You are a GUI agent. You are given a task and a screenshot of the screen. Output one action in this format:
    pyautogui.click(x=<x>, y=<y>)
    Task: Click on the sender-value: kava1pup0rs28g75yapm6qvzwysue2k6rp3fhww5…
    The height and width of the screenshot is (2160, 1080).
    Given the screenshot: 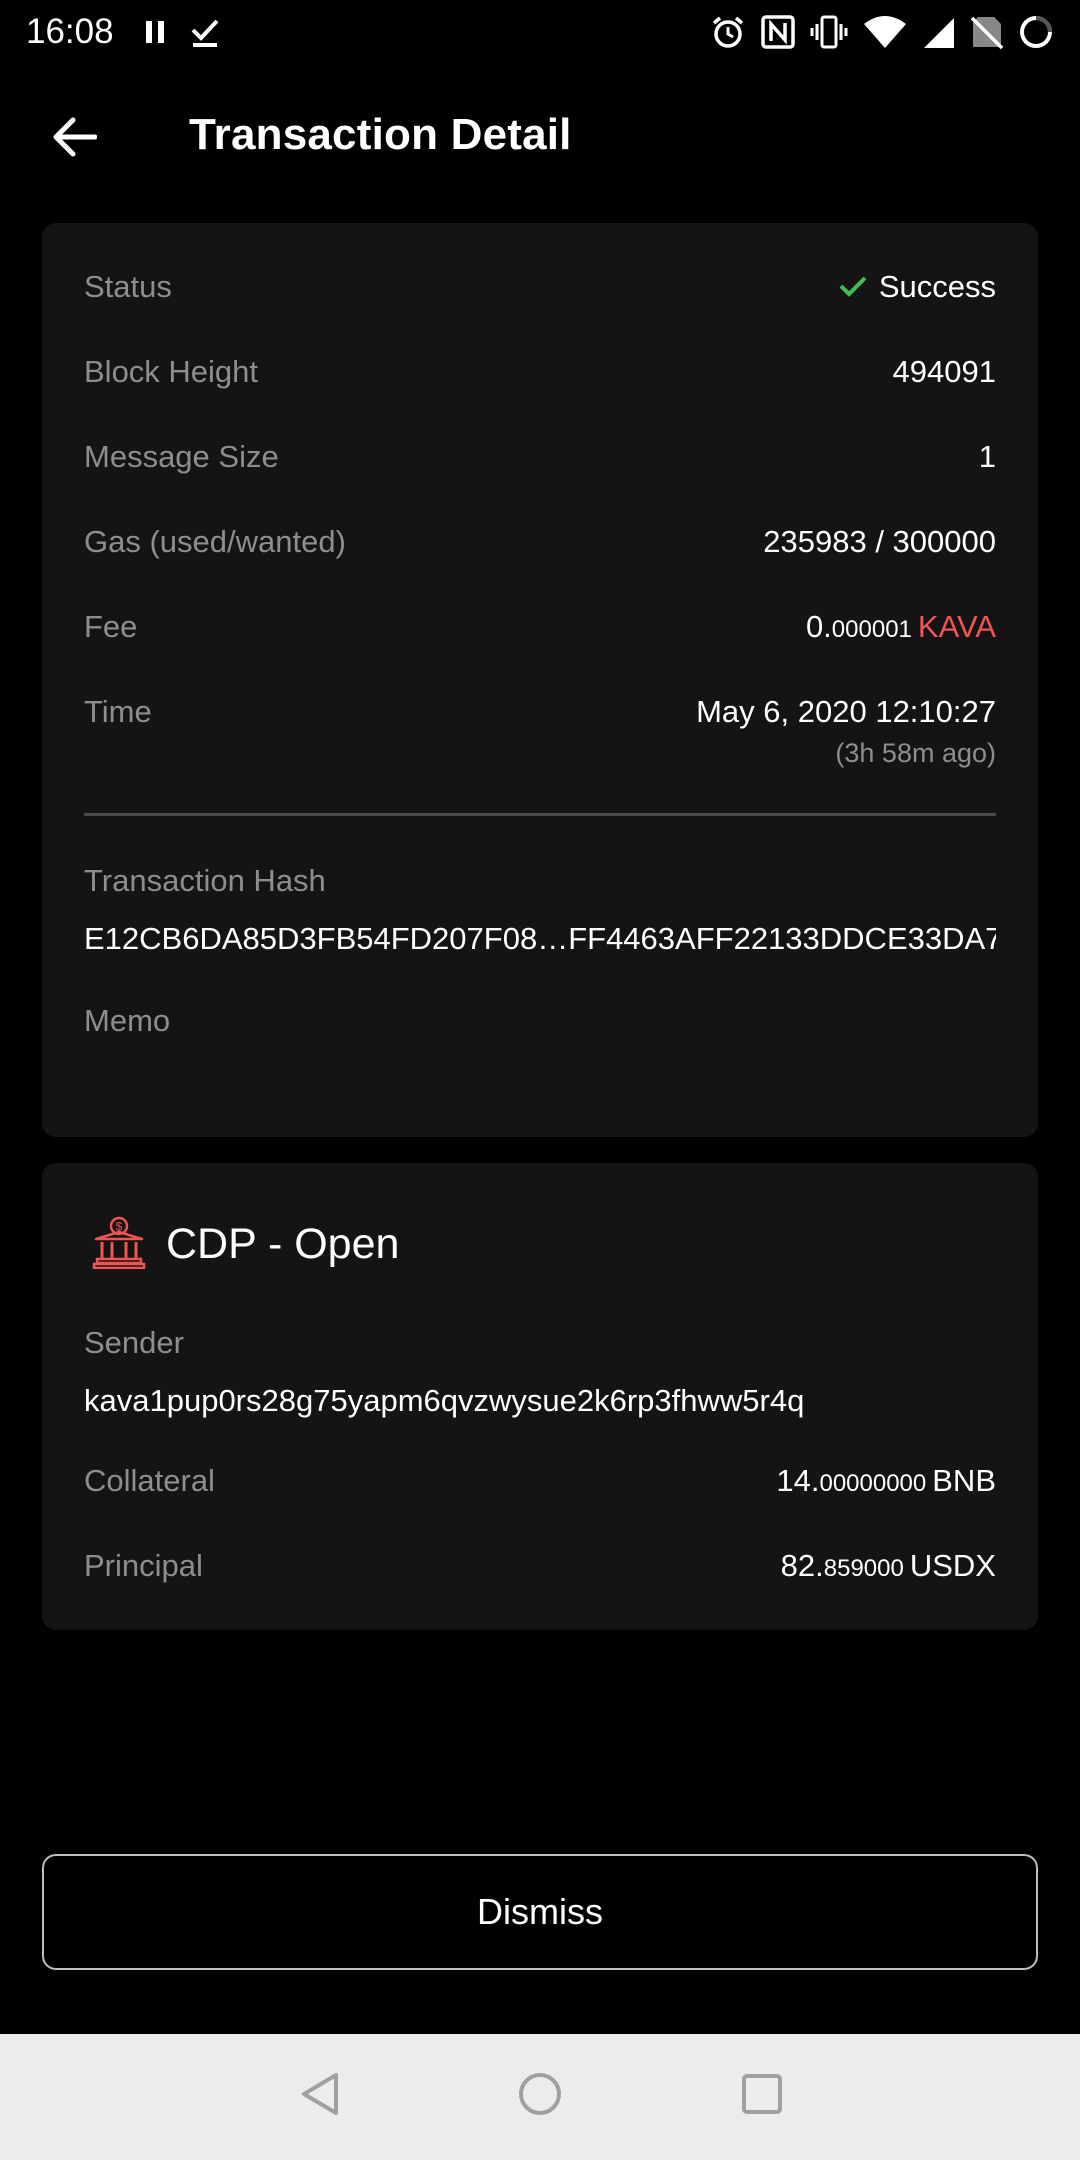 What is the action you would take?
    pyautogui.click(x=540, y=1401)
    